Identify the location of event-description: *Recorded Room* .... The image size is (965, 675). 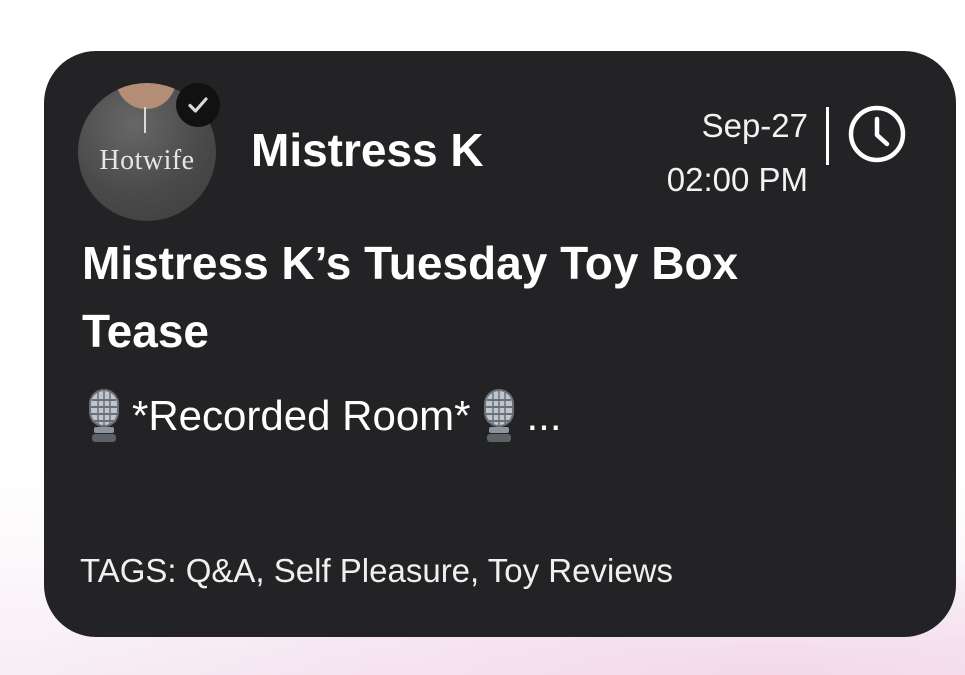
(325, 416).